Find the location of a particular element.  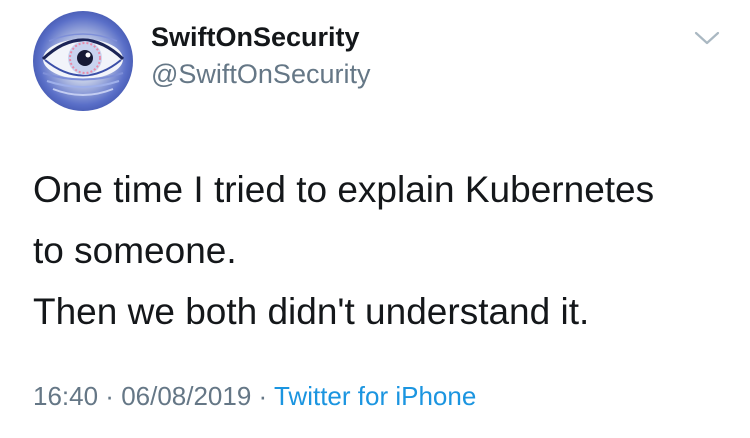

tweet-date: 06/08/2019 is located at coordinates (186, 396).